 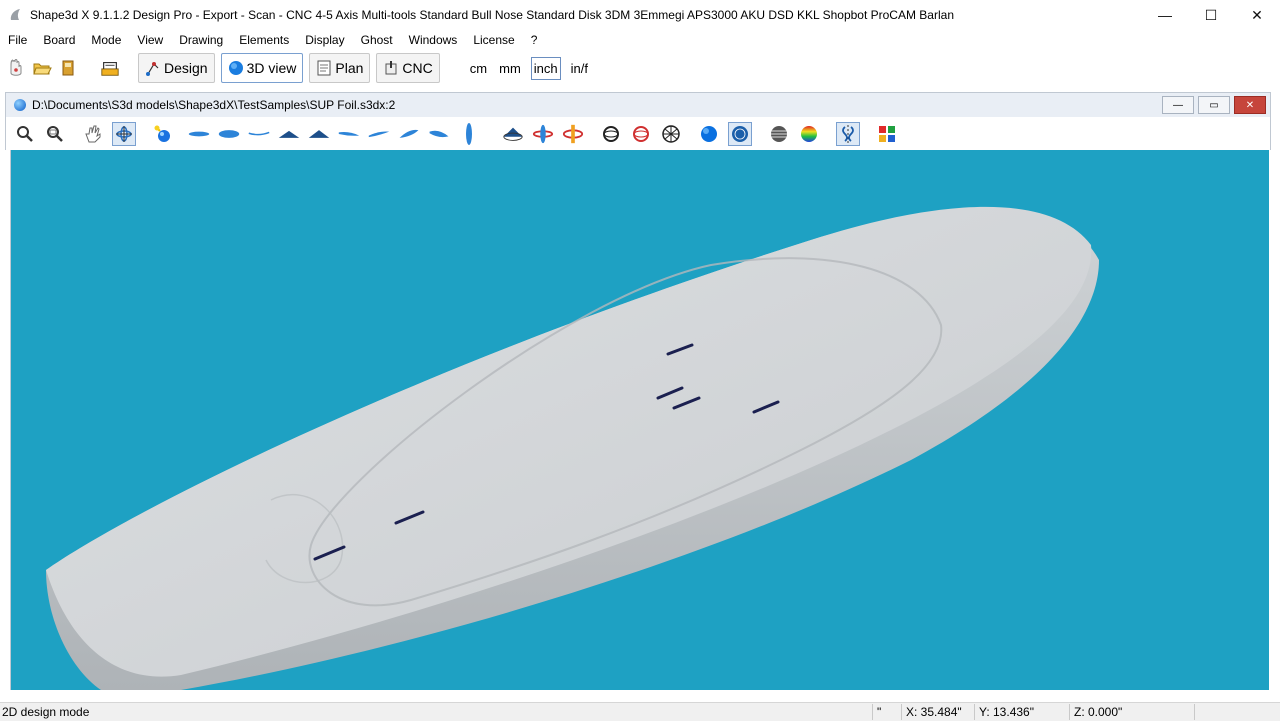 I want to click on unit-inch-button: inch, so click(x=545, y=68).